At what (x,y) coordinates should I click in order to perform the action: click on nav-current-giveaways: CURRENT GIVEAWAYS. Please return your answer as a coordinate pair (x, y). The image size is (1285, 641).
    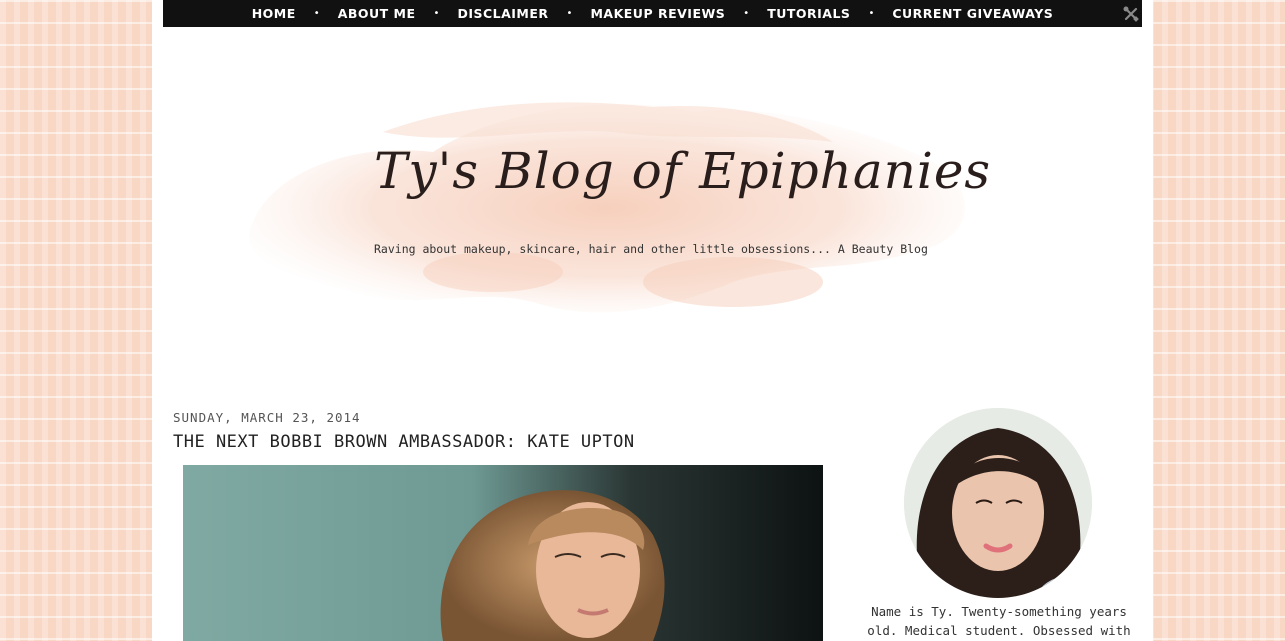
    Looking at the image, I should click on (972, 13).